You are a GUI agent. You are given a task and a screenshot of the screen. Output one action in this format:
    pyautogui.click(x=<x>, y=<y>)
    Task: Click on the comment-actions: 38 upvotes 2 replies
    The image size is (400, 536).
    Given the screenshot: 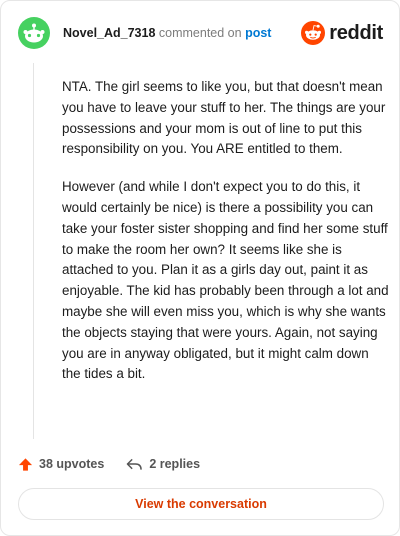 What is the action you would take?
    pyautogui.click(x=109, y=464)
    